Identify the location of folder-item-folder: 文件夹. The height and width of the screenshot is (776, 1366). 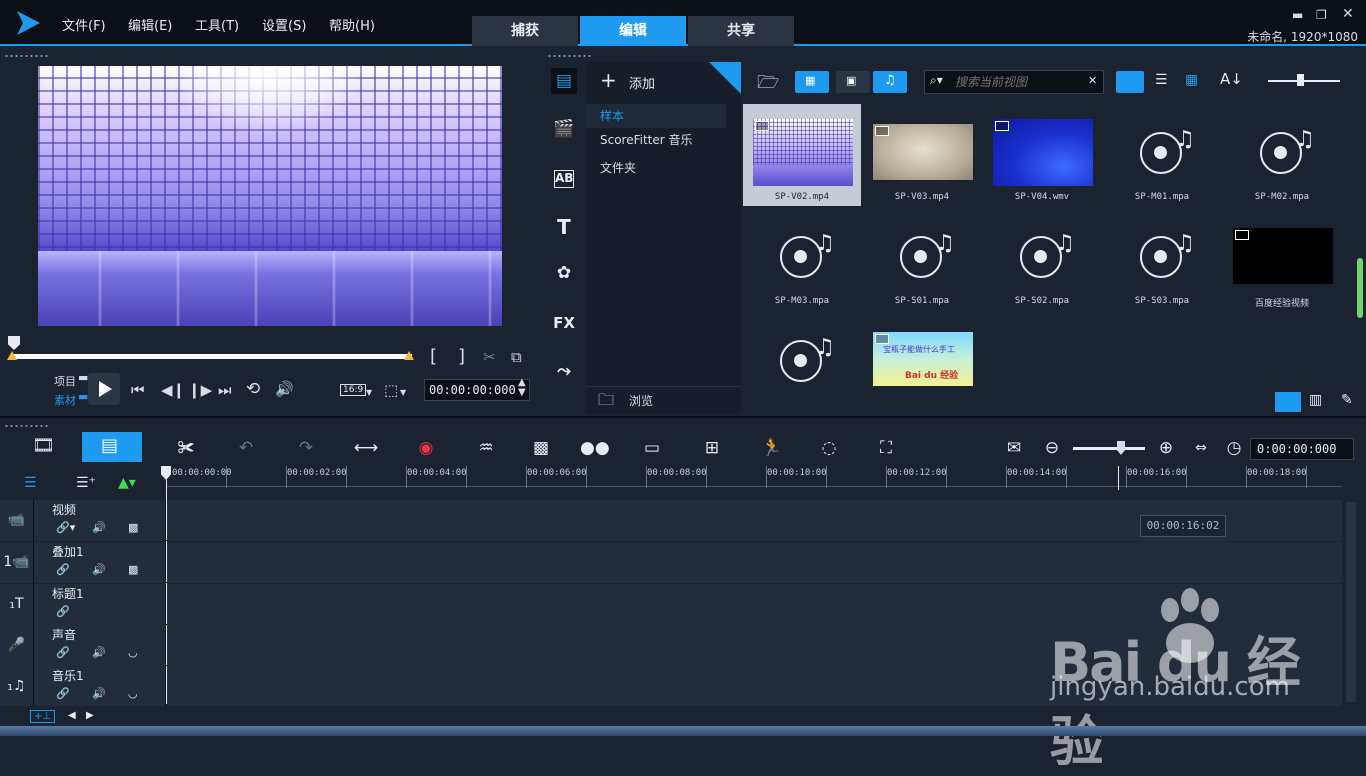
(656, 168).